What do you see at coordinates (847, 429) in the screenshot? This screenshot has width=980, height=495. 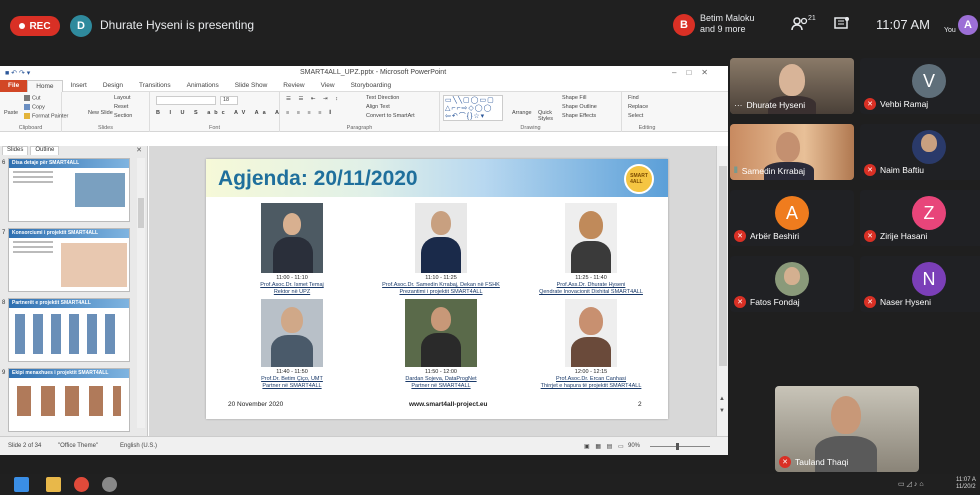 I see `participant-tile: ✕ Tauland Thaqi` at bounding box center [847, 429].